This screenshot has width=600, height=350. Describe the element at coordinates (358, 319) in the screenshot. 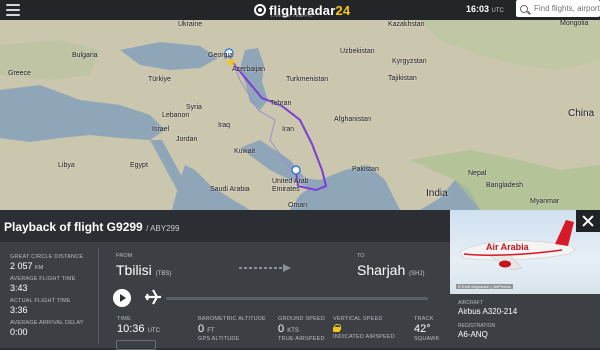

I see `vertical-speed-label: VERTICAL SPEED` at that location.